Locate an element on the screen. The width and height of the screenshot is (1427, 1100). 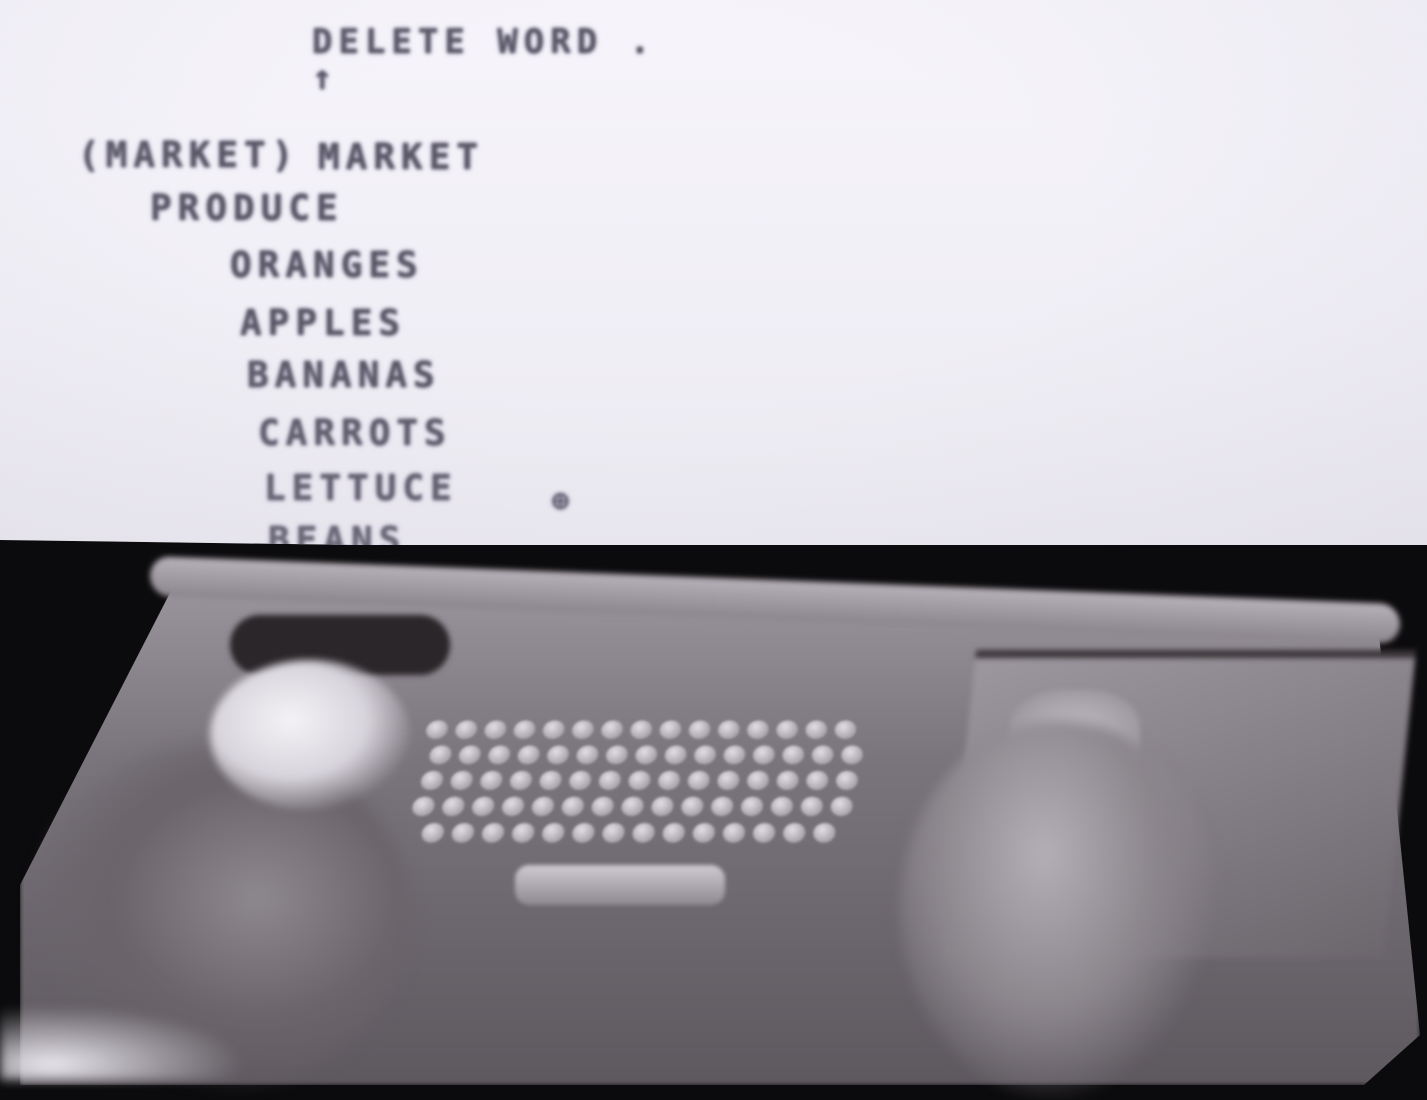
outline-header-title: MARKET is located at coordinates (401, 157).